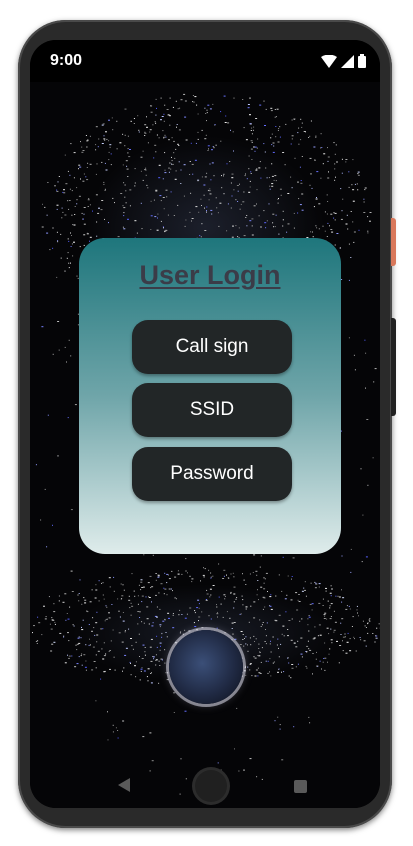 This screenshot has width=413, height=846. What do you see at coordinates (212, 410) in the screenshot?
I see `ssid-button: SSID` at bounding box center [212, 410].